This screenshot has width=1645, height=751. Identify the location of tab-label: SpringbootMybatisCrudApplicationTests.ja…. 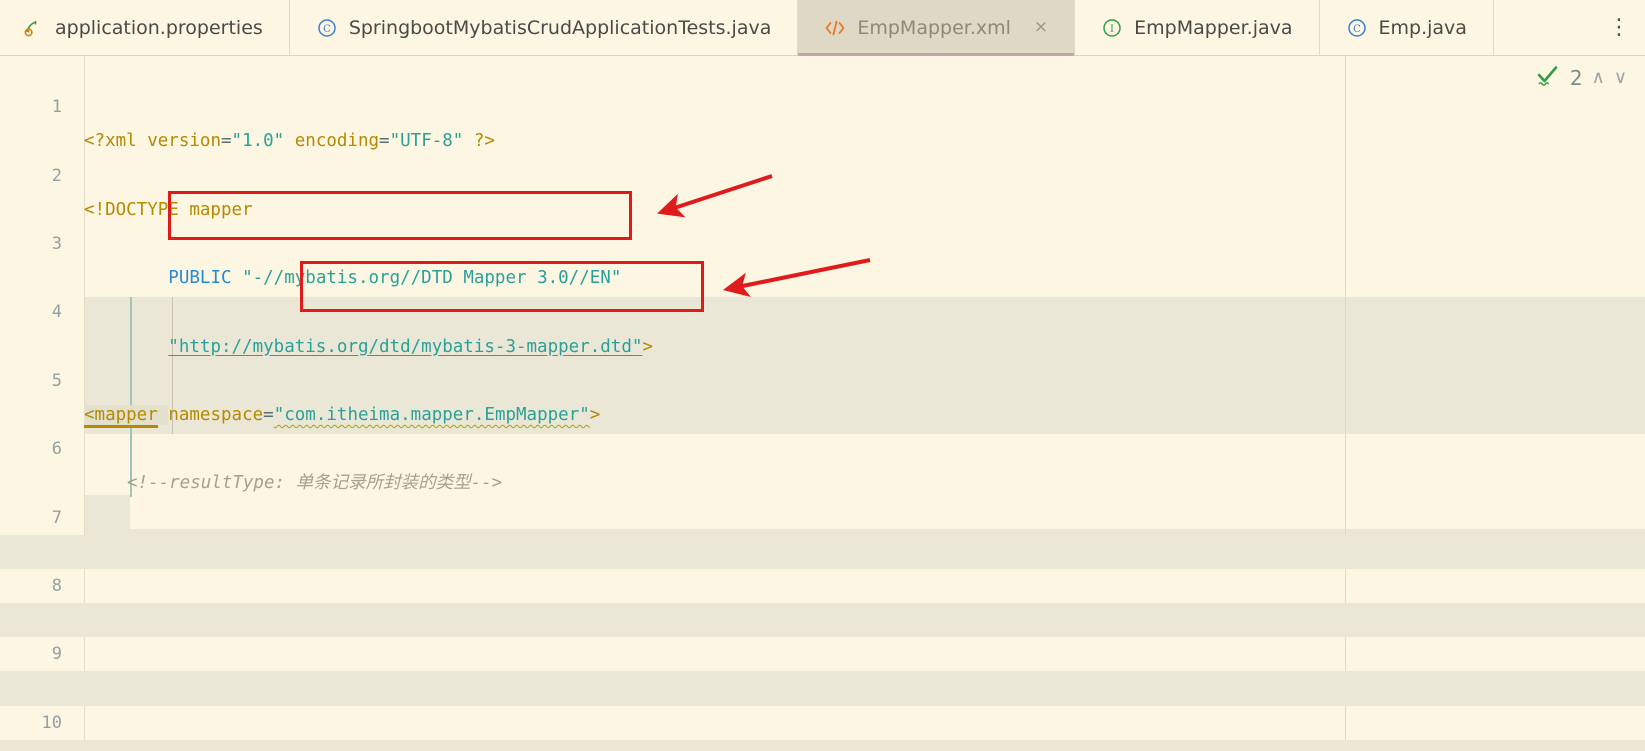
(560, 27).